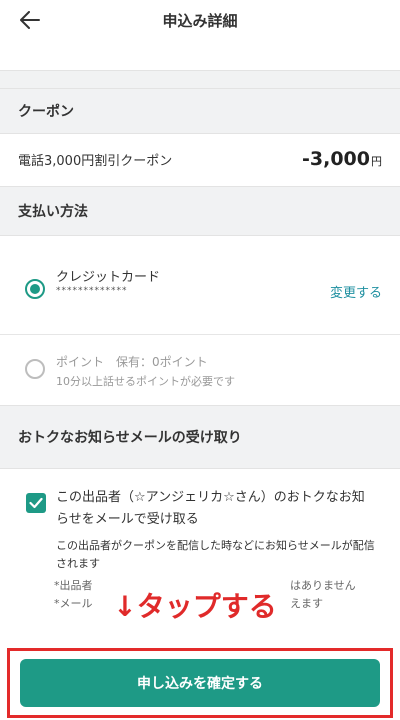 This screenshot has height=720, width=400. Describe the element at coordinates (216, 509) in the screenshot. I see `mail-optin-label: この出品者（☆アンジェリカ☆さん）のおトクなお知らせをメールで受け取る` at that location.